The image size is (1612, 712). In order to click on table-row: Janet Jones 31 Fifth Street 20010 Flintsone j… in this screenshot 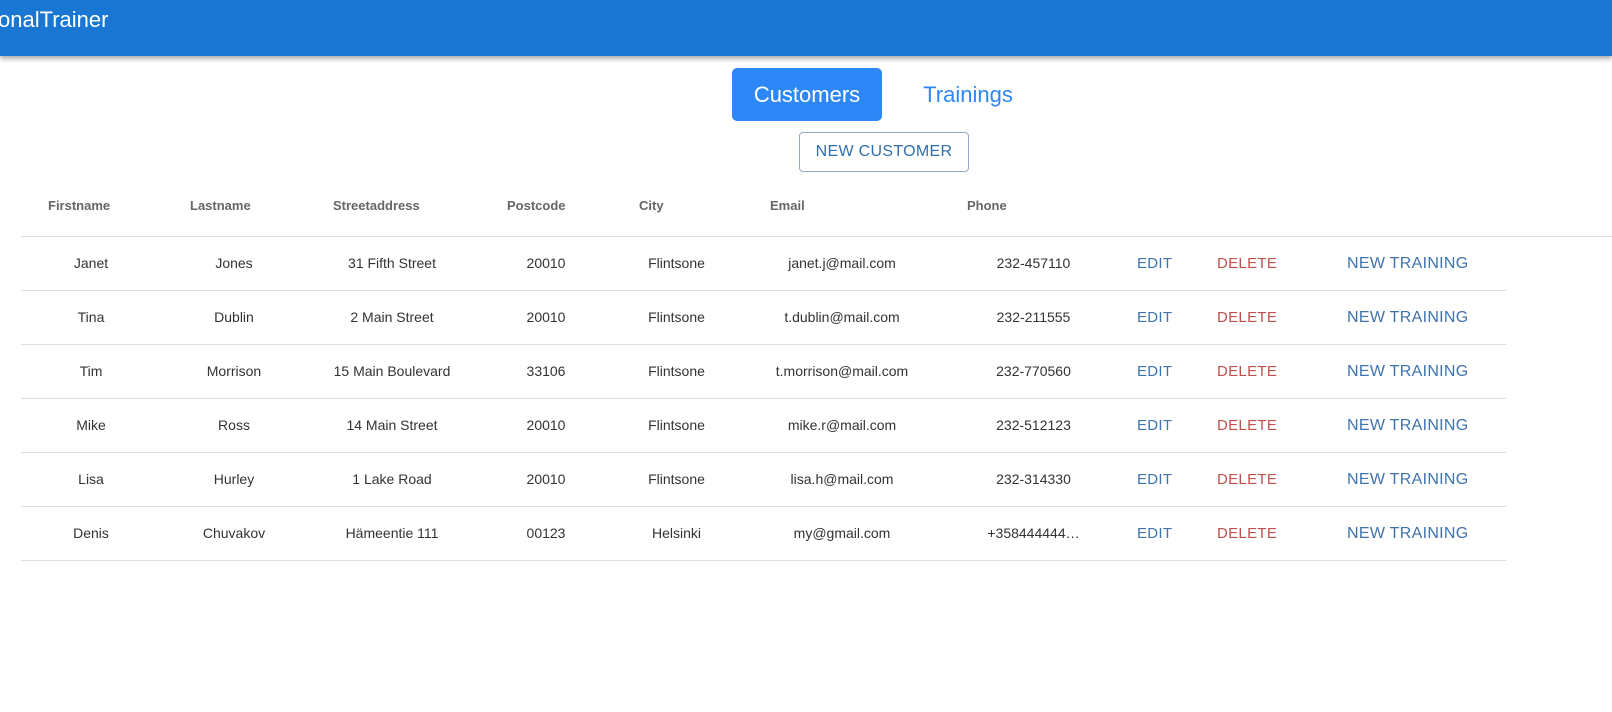, I will do `click(763, 264)`.